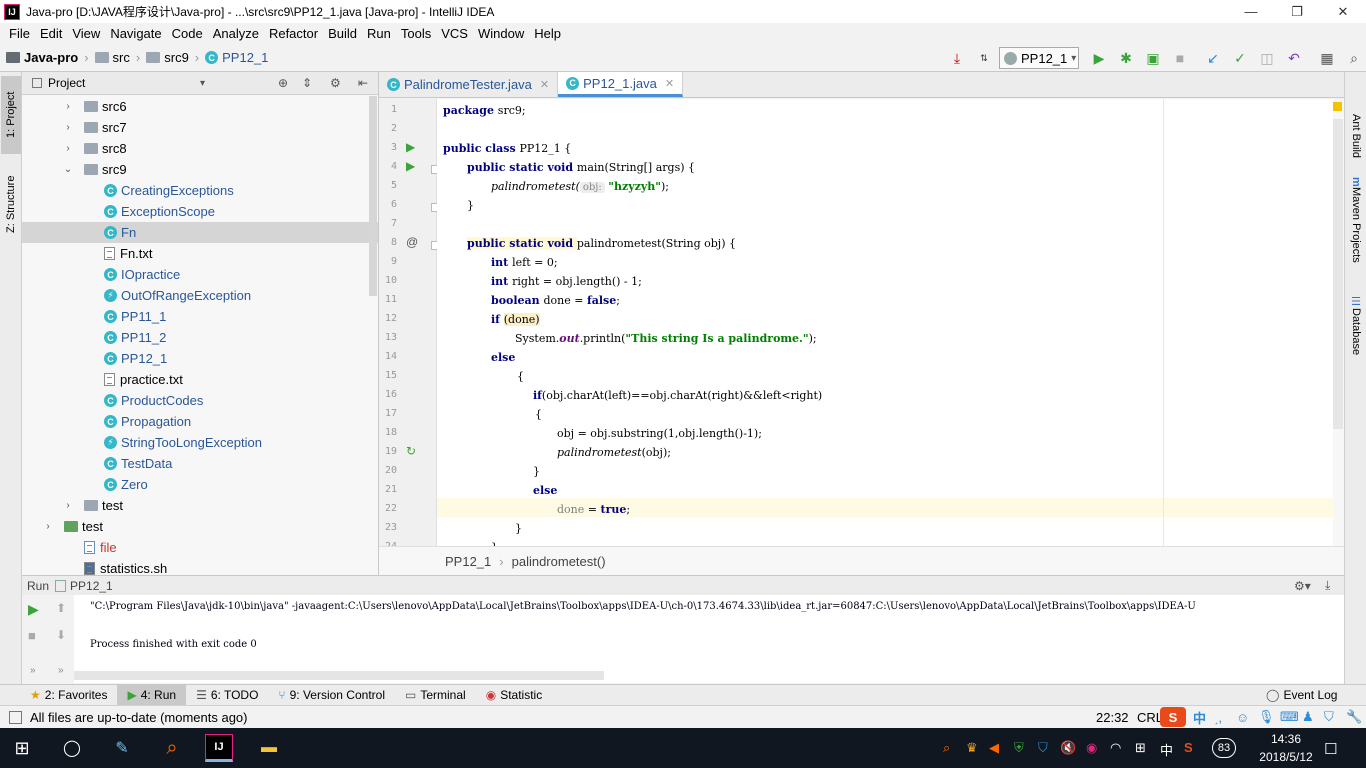 The width and height of the screenshot is (1366, 768). I want to click on debug-icon: ✱, so click(1126, 58).